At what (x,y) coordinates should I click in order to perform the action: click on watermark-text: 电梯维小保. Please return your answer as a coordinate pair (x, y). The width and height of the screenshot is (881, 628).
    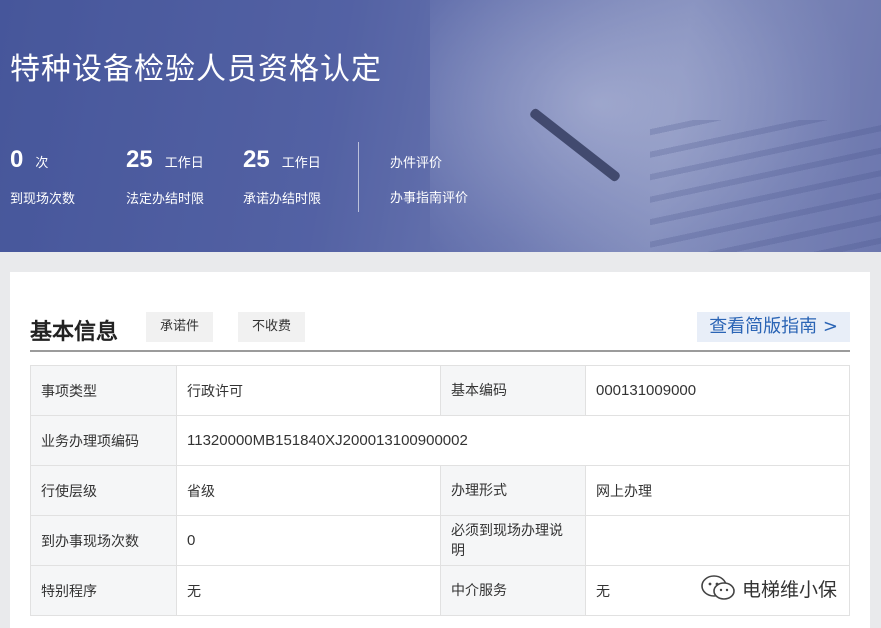
    Looking at the image, I should click on (790, 589).